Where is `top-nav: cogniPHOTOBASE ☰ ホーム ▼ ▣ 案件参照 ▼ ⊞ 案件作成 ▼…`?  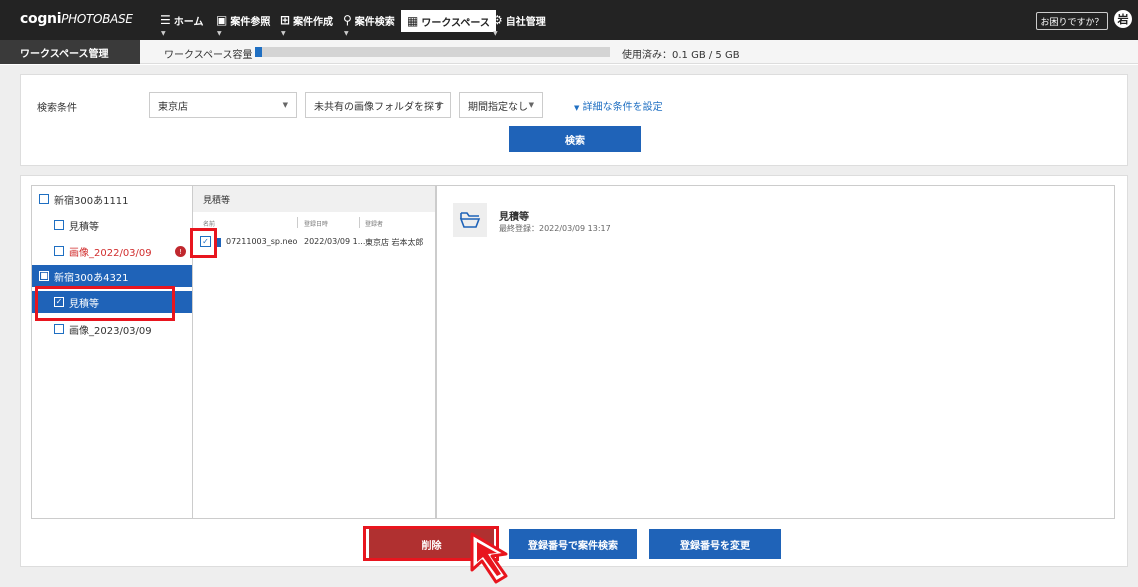
top-nav: cogniPHOTOBASE ☰ ホーム ▼ ▣ 案件参照 ▼ ⊞ 案件作成 ▼… is located at coordinates (569, 20).